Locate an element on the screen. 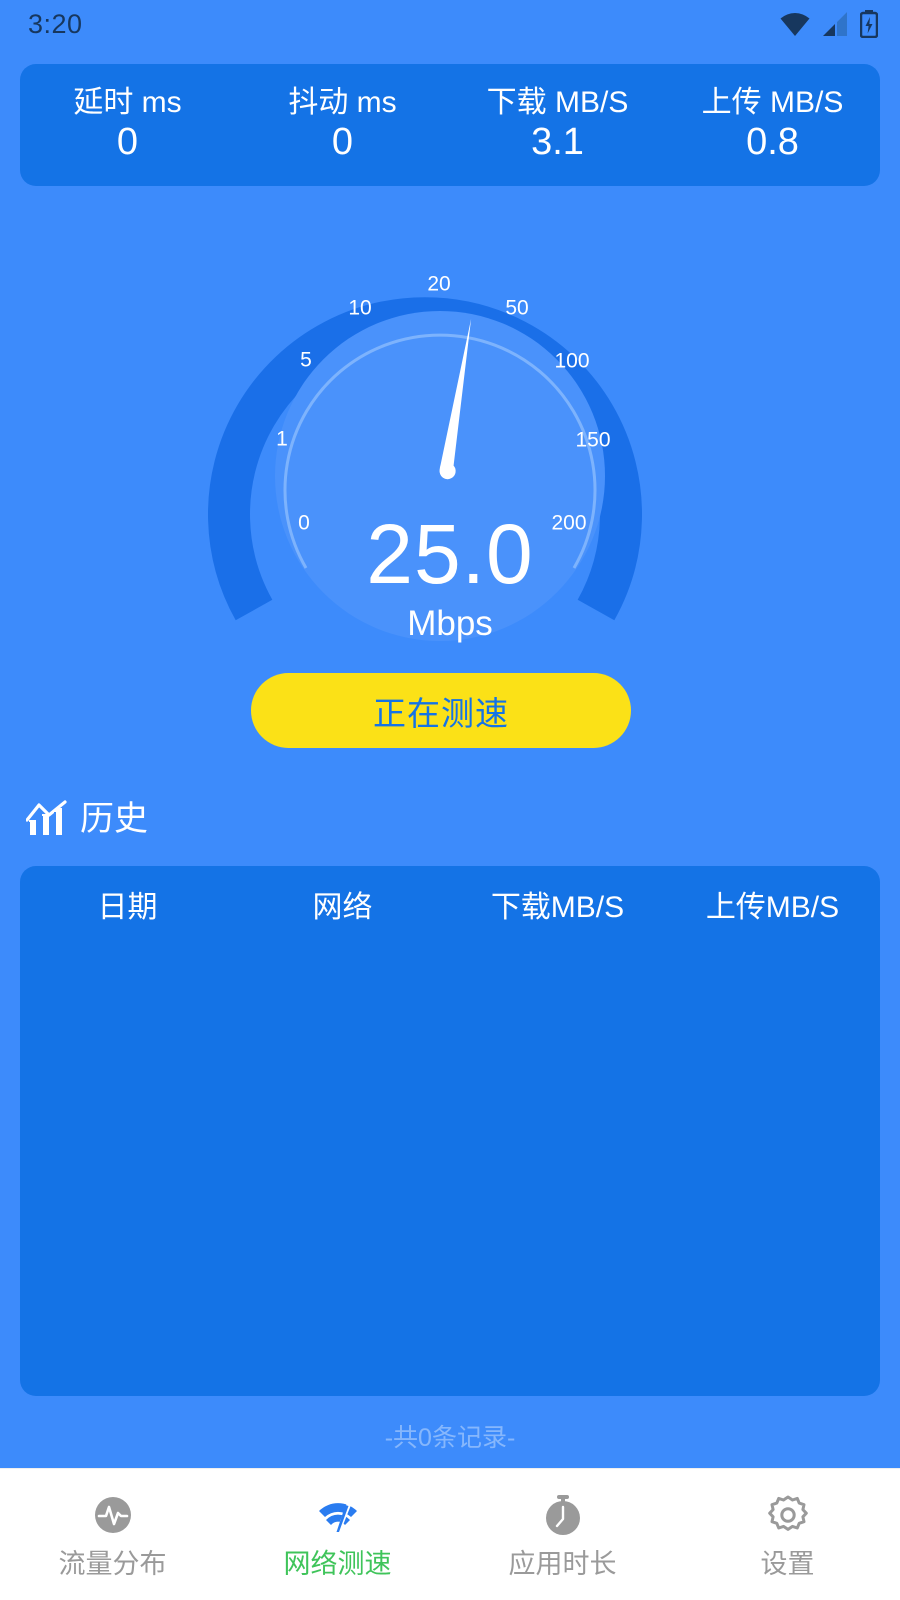  record-count-label: -共0条记录- is located at coordinates (450, 1438).